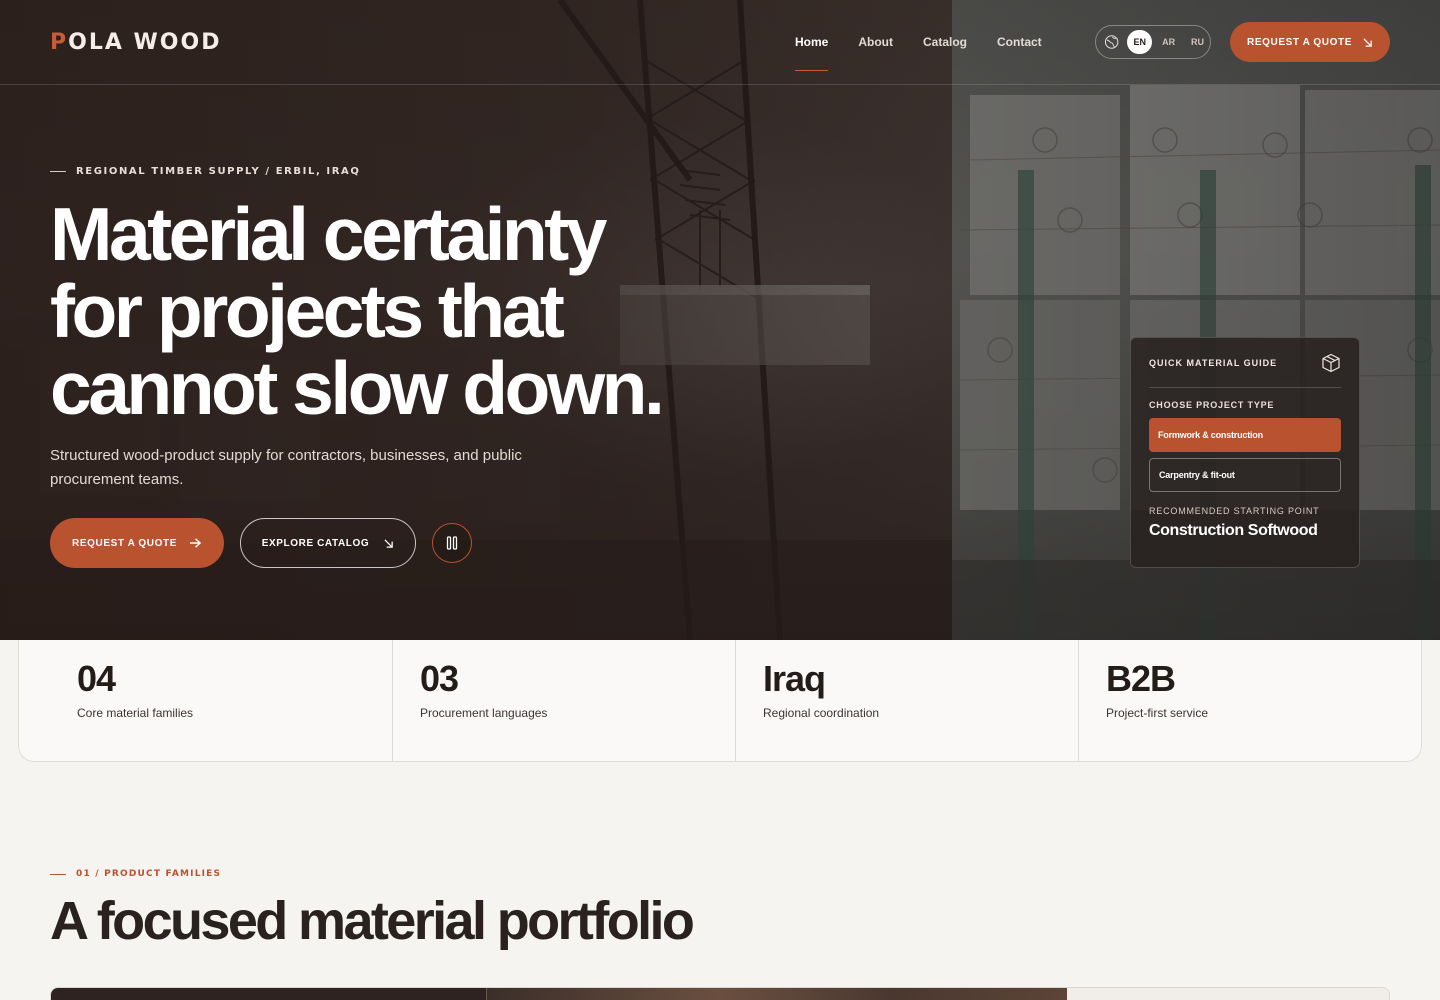 The height and width of the screenshot is (1000, 1440). I want to click on hero-request-quote-button: REQUEST A QUOTE, so click(137, 543).